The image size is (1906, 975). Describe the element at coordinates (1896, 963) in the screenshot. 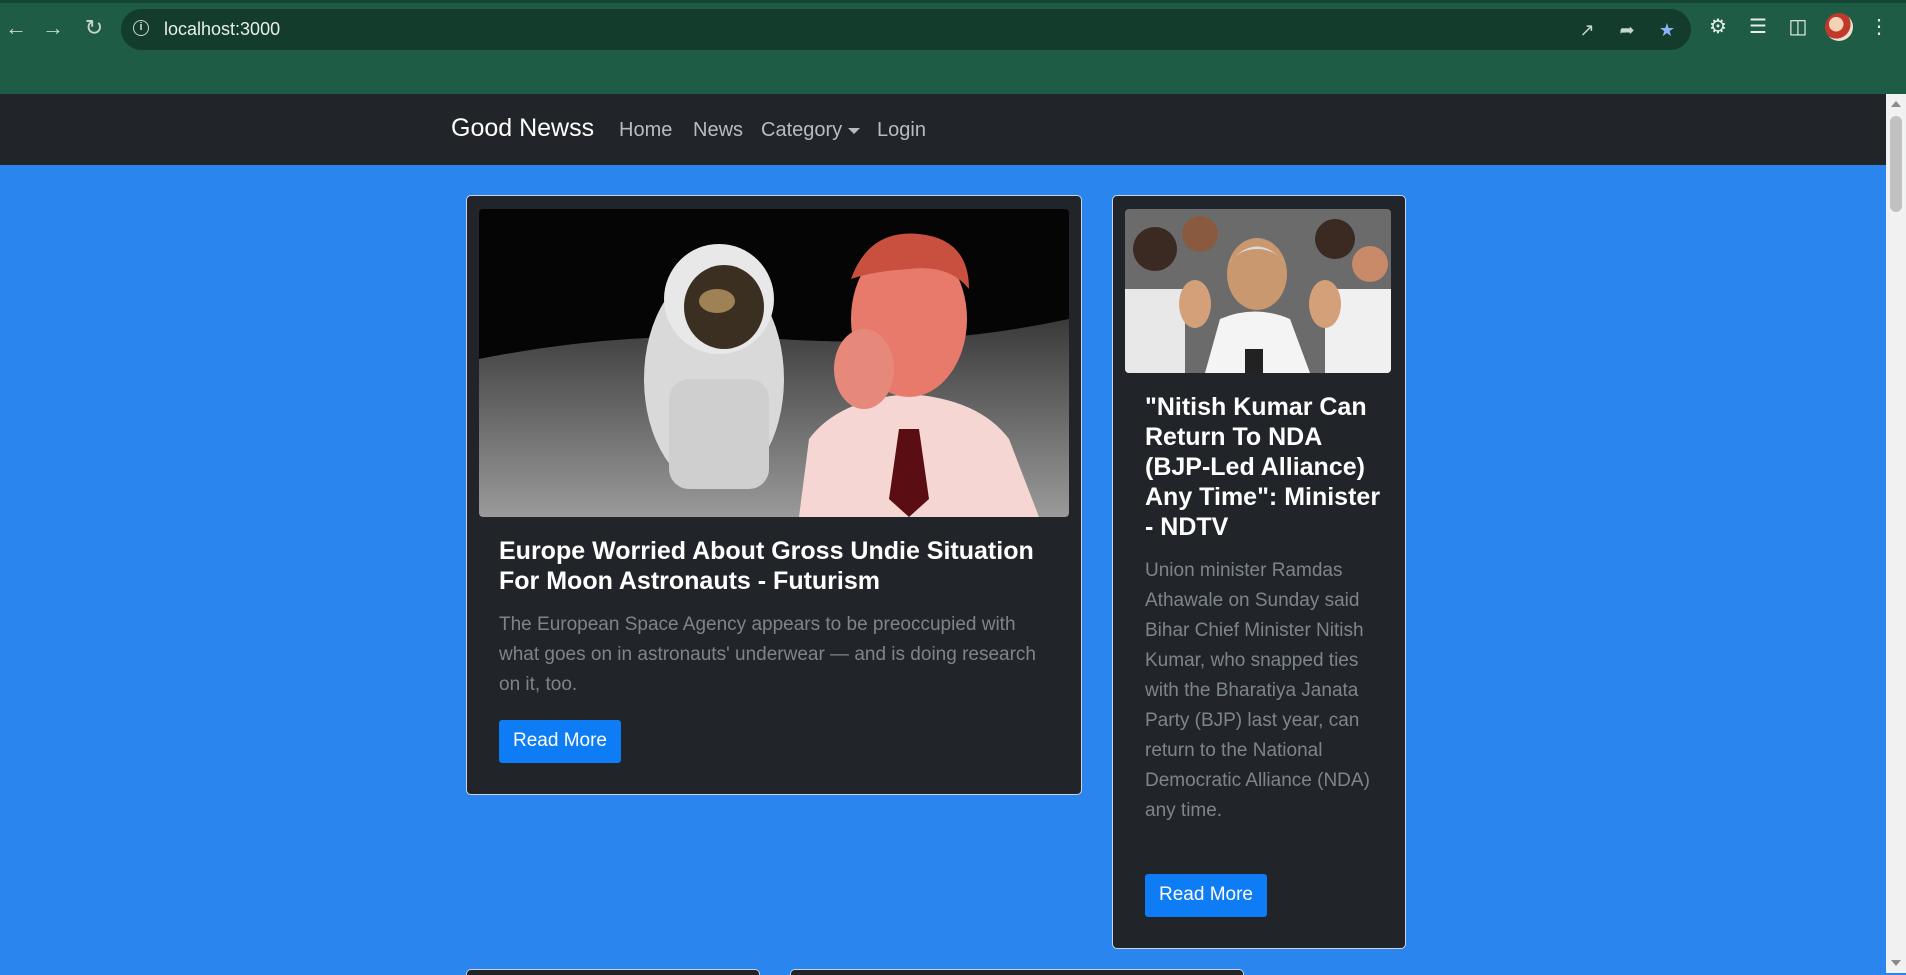

I see `scroll-down-arrow-icon` at that location.